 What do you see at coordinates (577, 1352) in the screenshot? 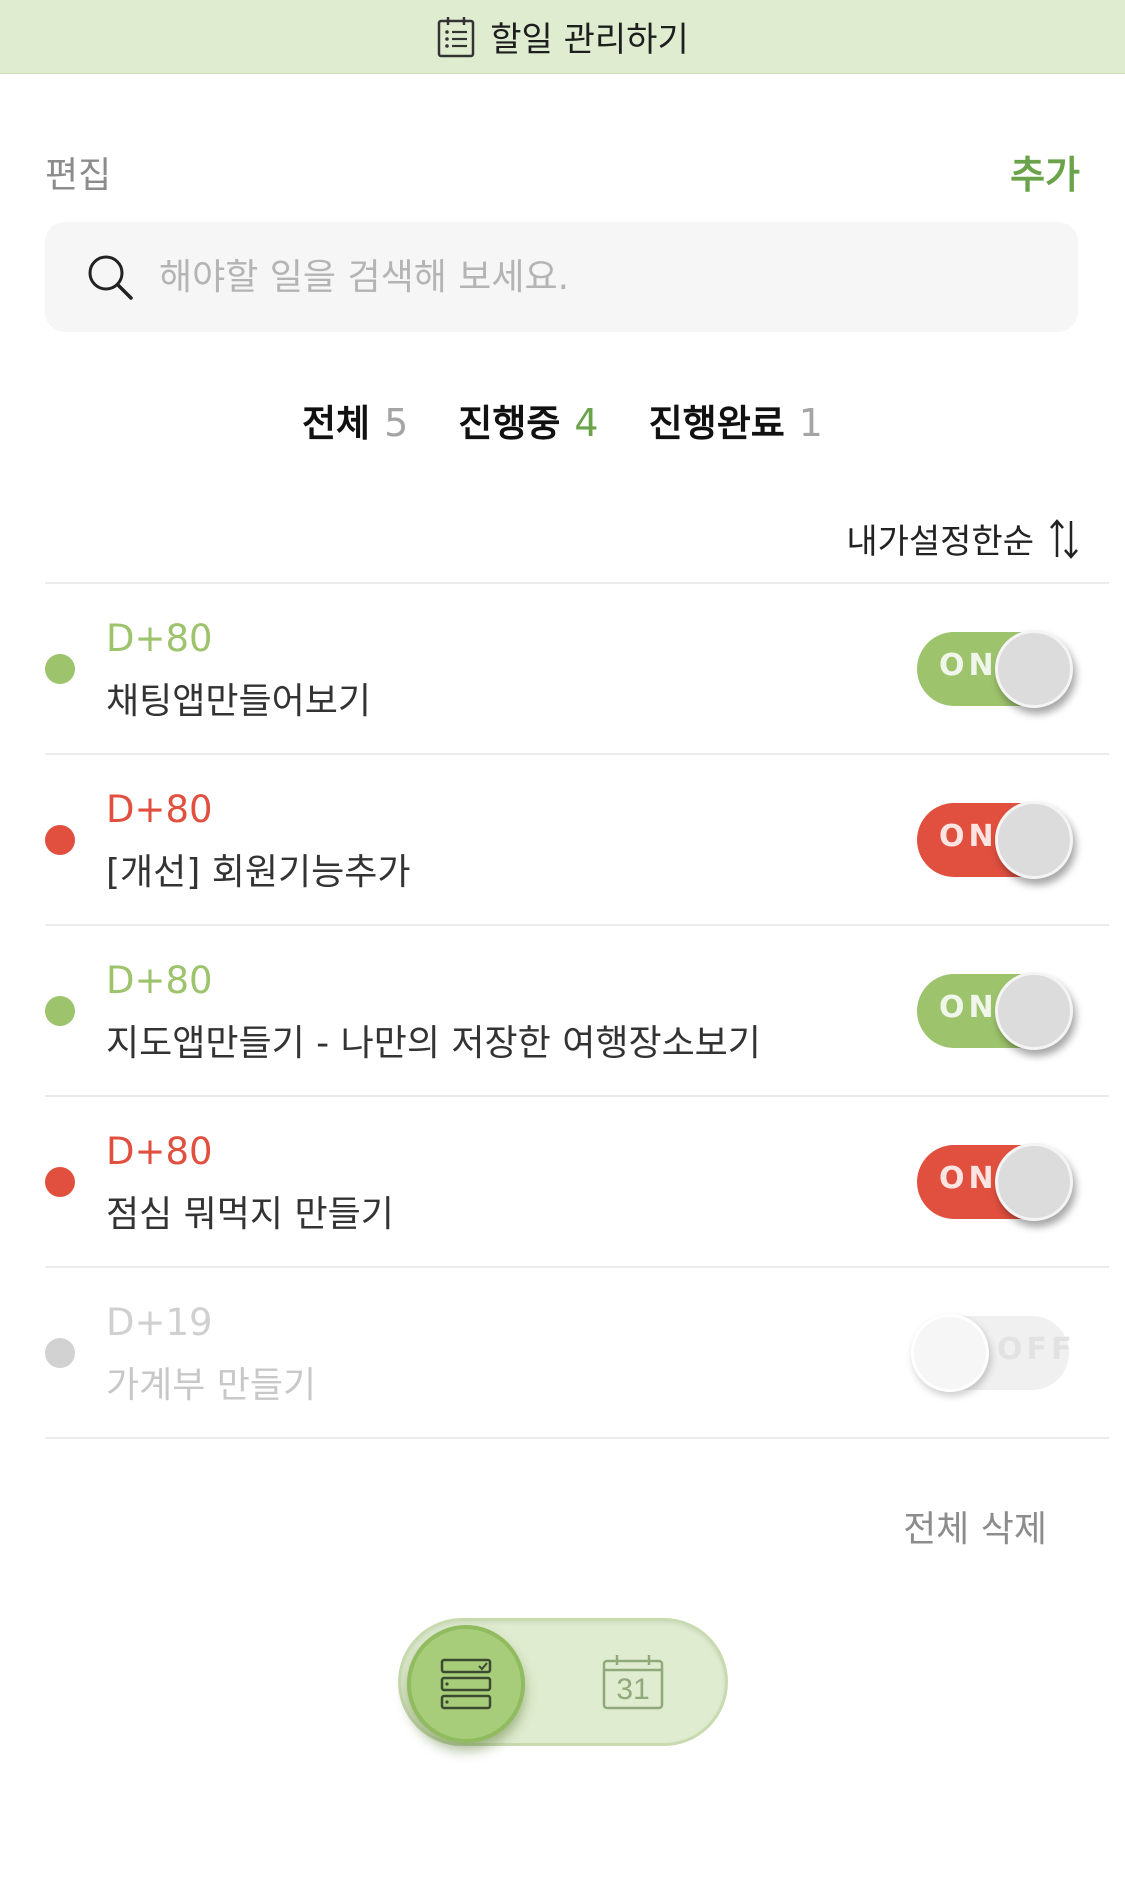
I see `todo-item: D+19 가계부 만들기 OFF` at bounding box center [577, 1352].